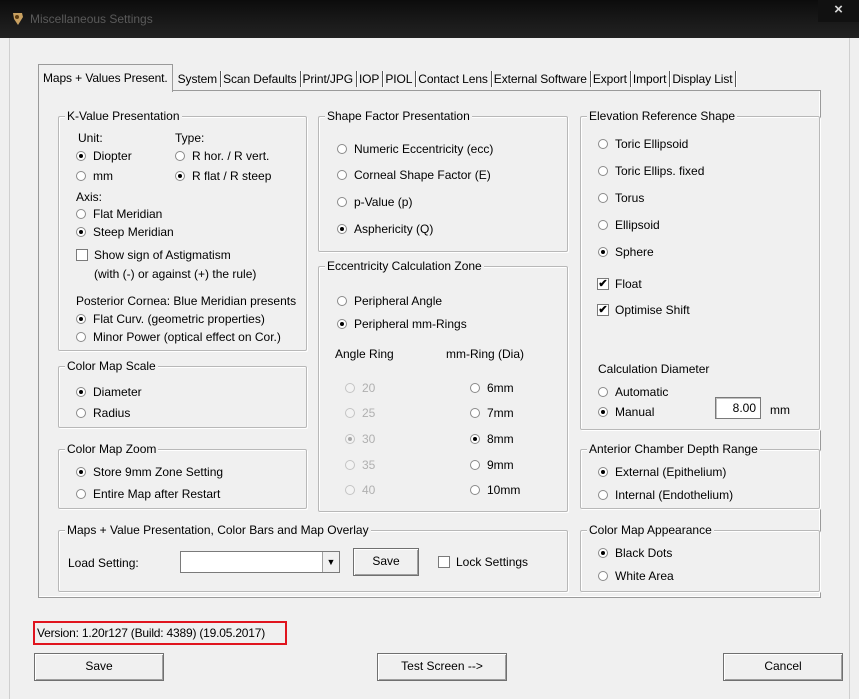 The image size is (859, 699). I want to click on mm-8-radio: 8mm, so click(490, 439).